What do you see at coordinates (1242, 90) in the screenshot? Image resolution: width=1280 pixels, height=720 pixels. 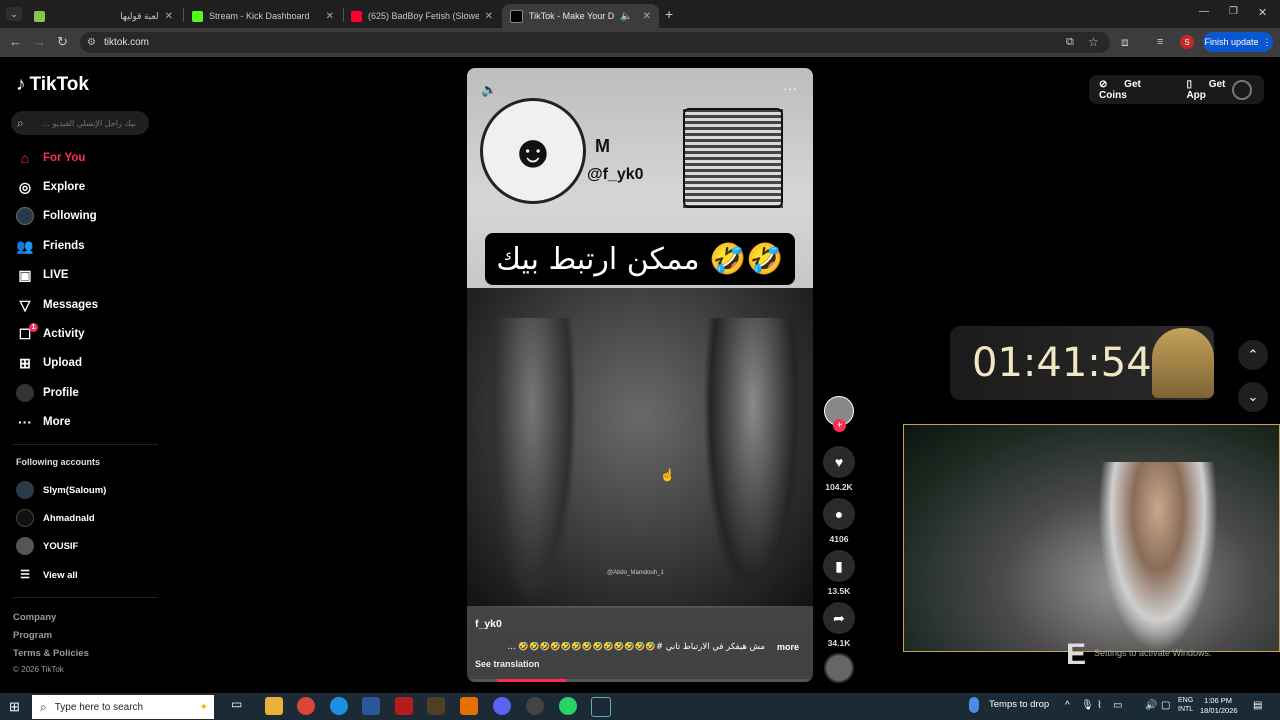 I see `profile-avatar` at bounding box center [1242, 90].